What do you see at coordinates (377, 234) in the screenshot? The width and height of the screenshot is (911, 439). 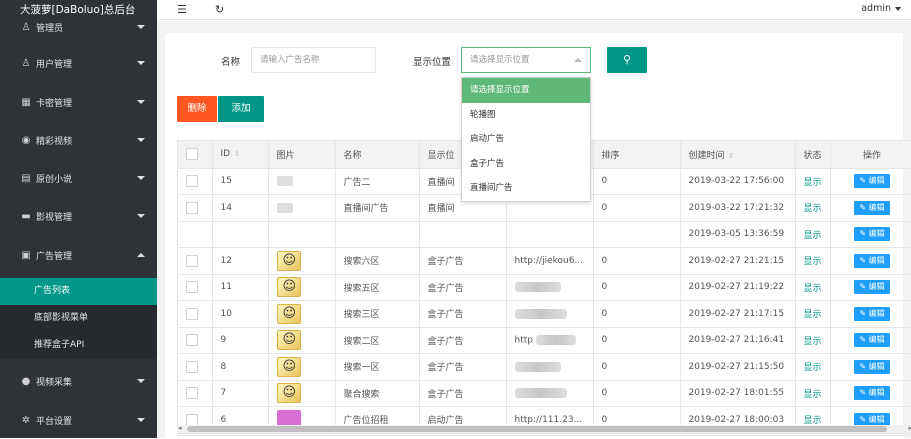 I see `name-cell` at bounding box center [377, 234].